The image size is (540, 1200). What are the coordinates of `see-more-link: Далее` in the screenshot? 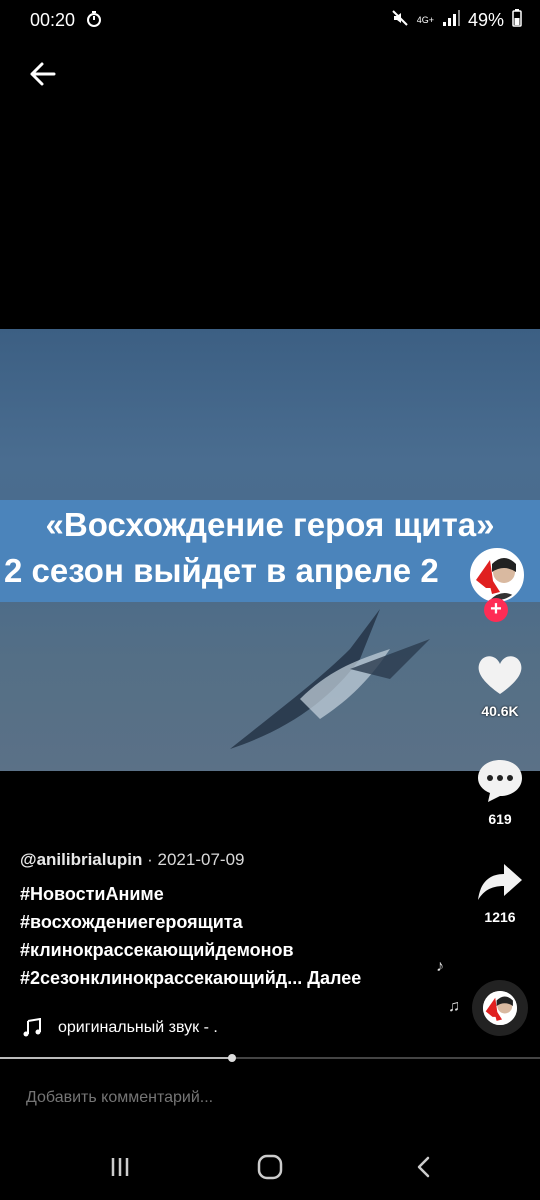 It's located at (334, 978).